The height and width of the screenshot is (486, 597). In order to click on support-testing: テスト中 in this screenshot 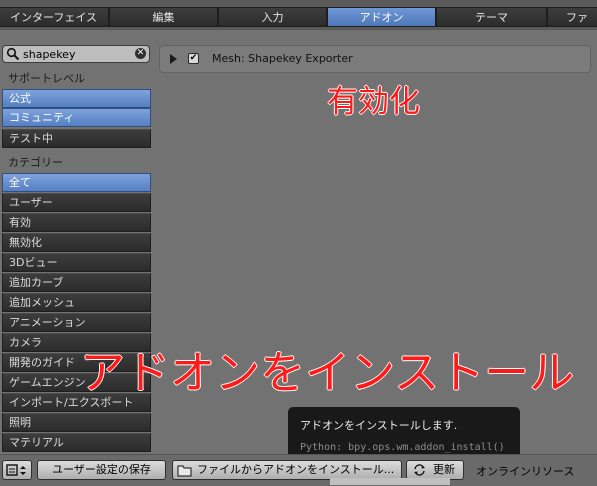, I will do `click(76, 138)`.